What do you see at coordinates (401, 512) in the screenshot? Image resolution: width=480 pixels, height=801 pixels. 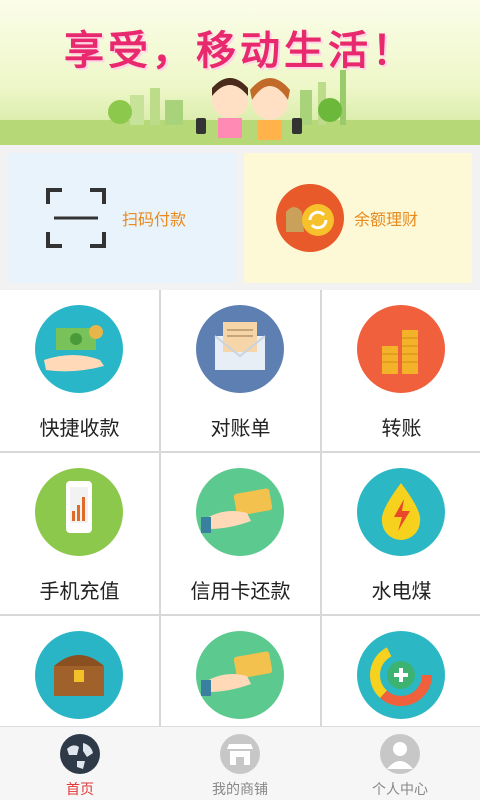 I see `water-bolt-icon` at bounding box center [401, 512].